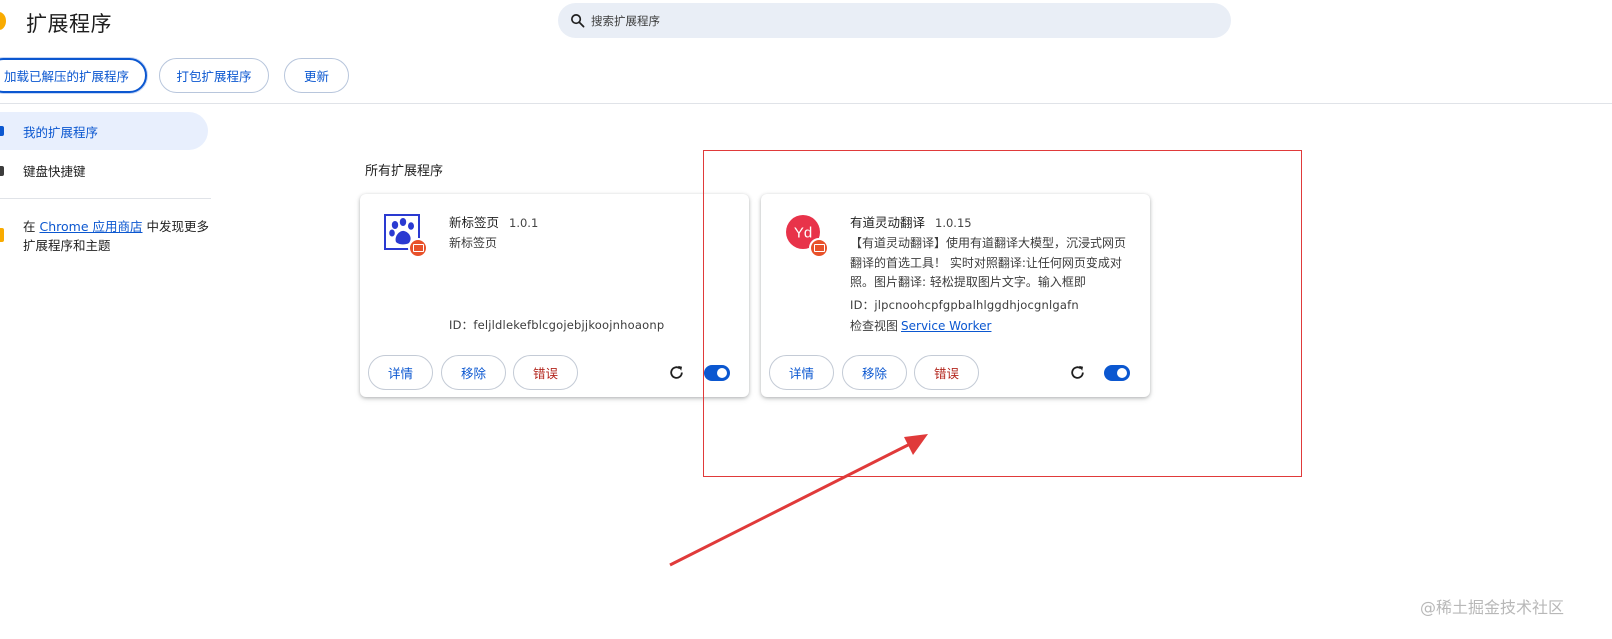 Image resolution: width=1612 pixels, height=639 pixels. I want to click on puzzle-icon, so click(2, 131).